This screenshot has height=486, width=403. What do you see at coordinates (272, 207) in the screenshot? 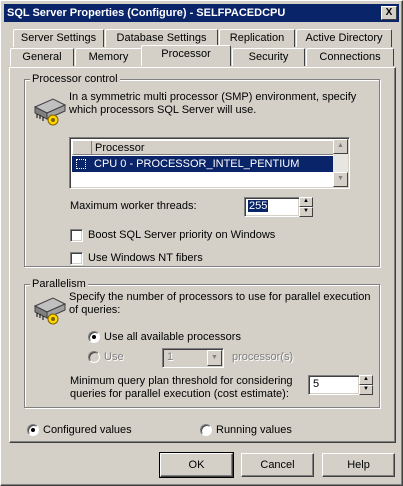
I see `max-threads-input: 255` at bounding box center [272, 207].